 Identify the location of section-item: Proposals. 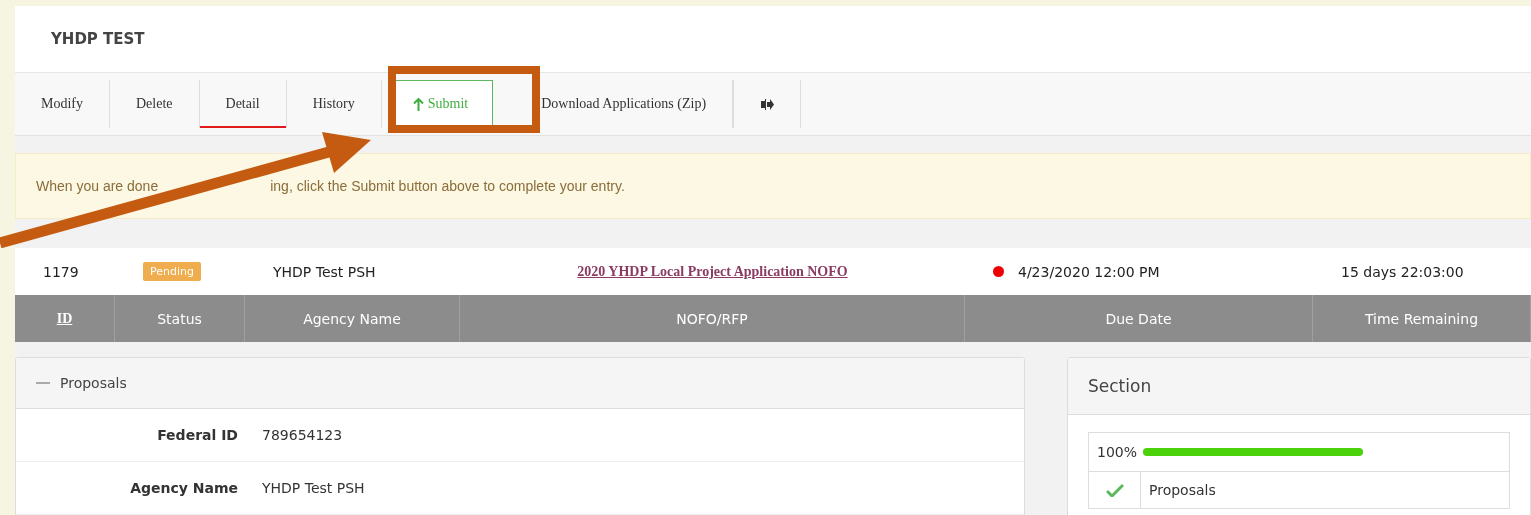
(1325, 490).